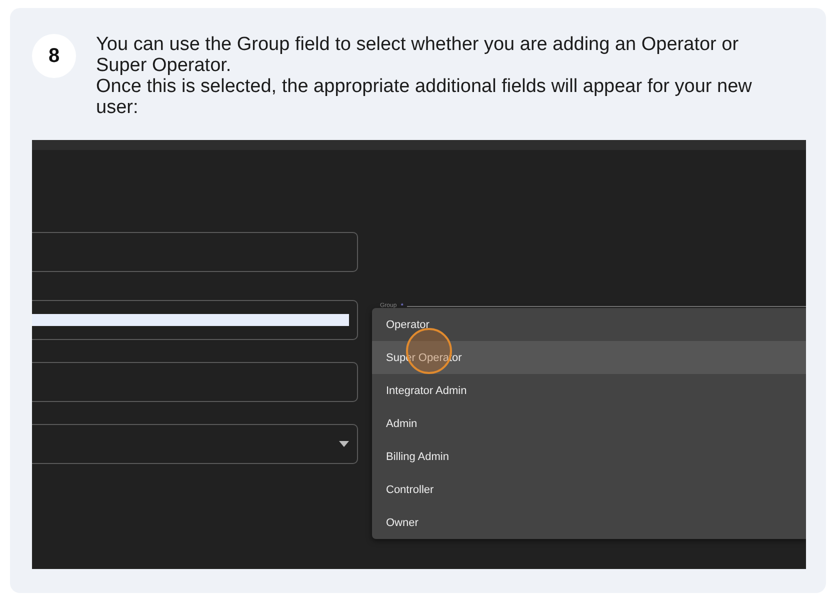 This screenshot has height=601, width=831. Describe the element at coordinates (589, 456) in the screenshot. I see `menu-item: Billing Admin` at that location.